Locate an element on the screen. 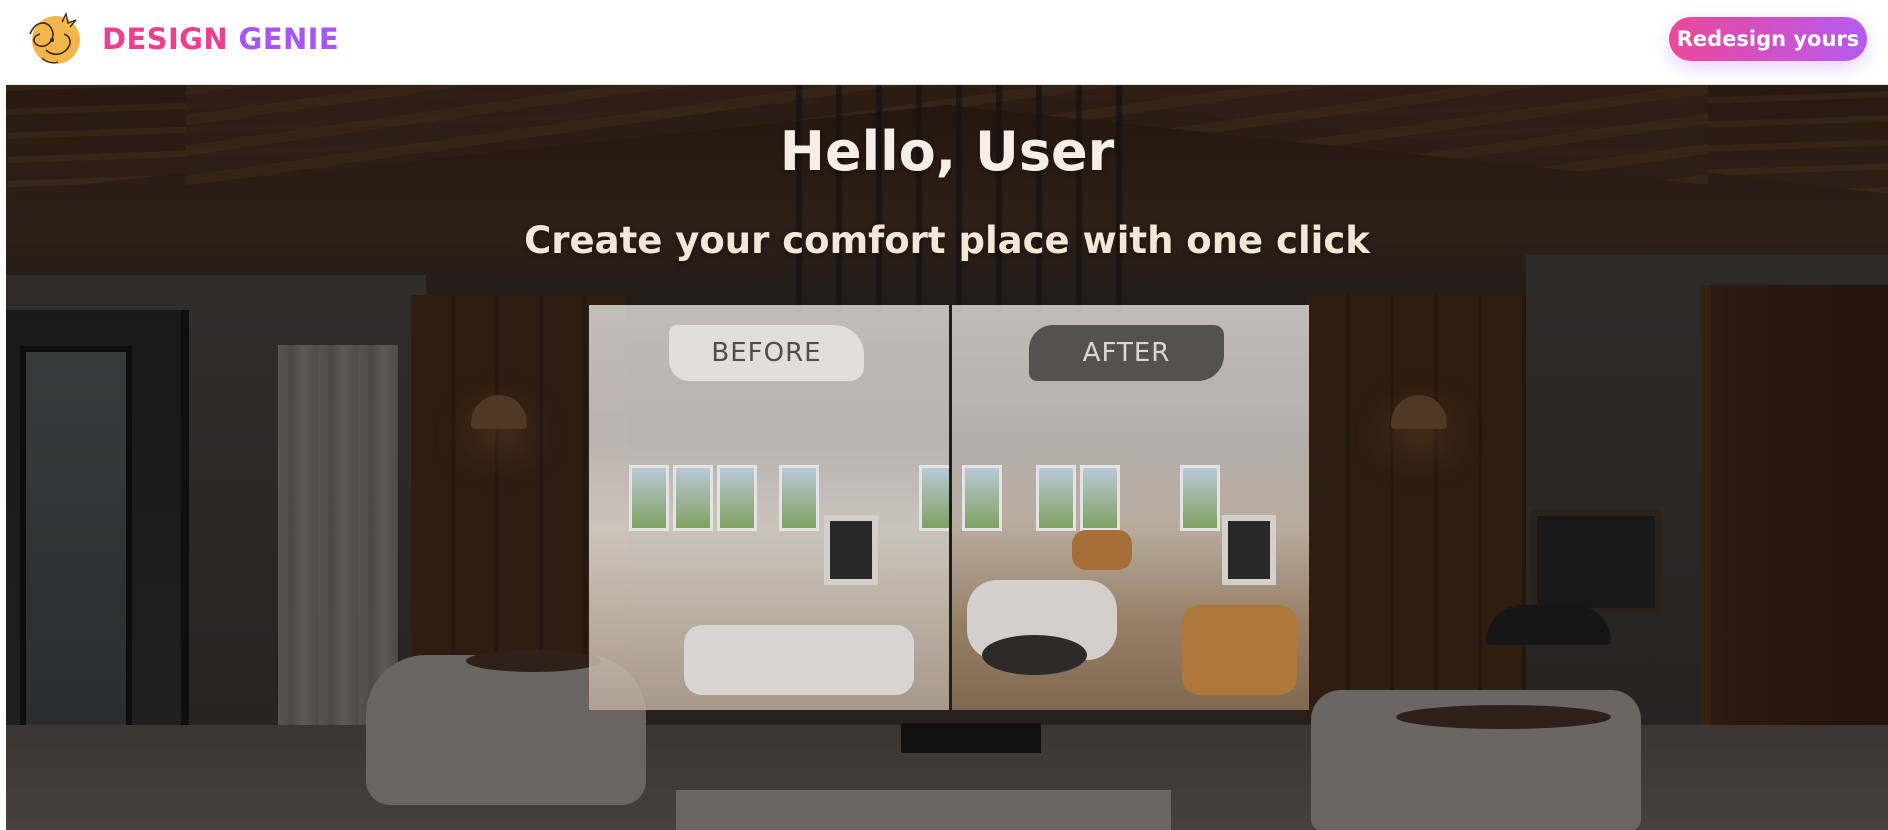 This screenshot has width=1888, height=830. before-label: BEFORE is located at coordinates (766, 353).